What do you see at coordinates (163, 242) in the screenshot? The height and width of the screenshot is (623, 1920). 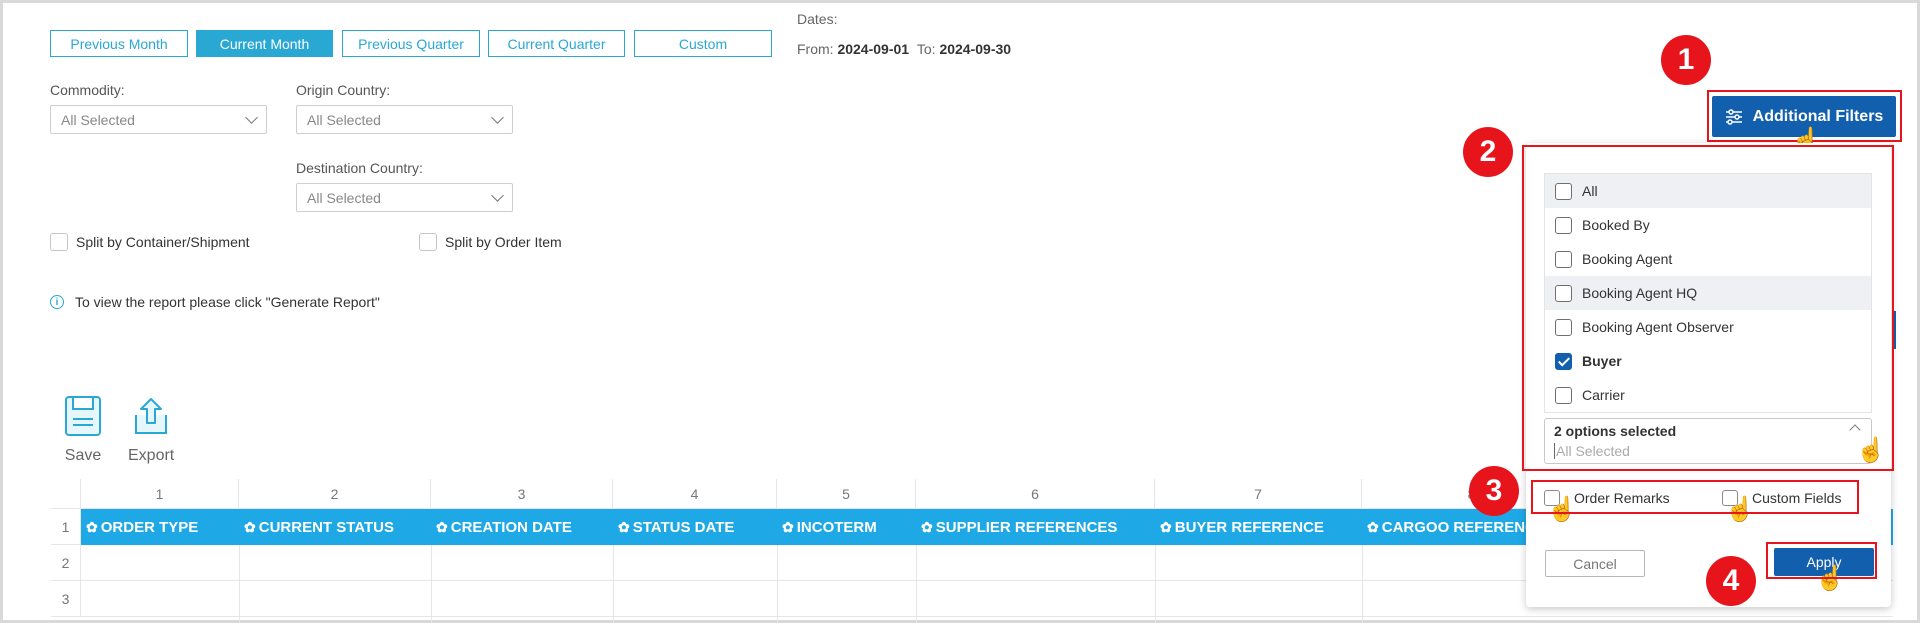 I see `split-container-label: Split by Container/Shipment` at bounding box center [163, 242].